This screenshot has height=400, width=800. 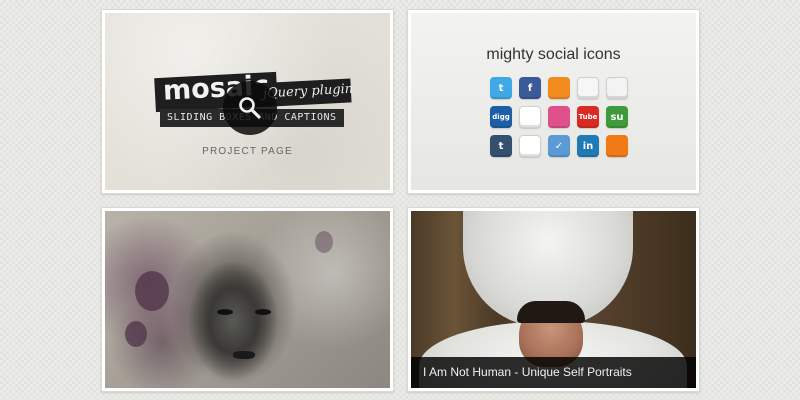 What do you see at coordinates (559, 88) in the screenshot?
I see `rss-icon` at bounding box center [559, 88].